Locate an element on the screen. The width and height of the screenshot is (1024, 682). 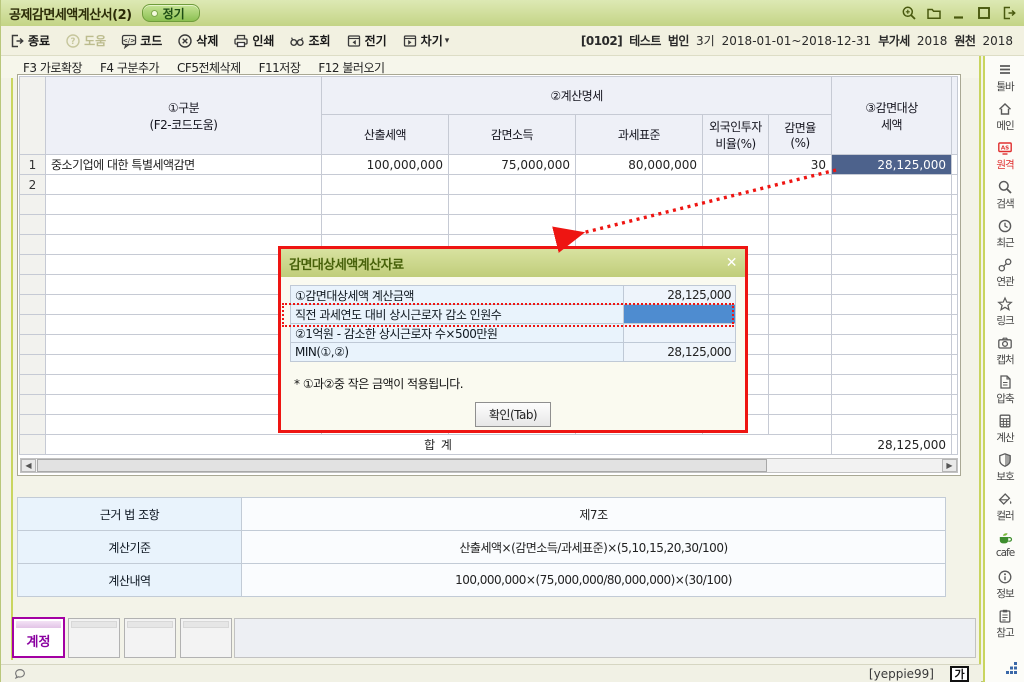
chat-bubble-icon is located at coordinates (20, 674).